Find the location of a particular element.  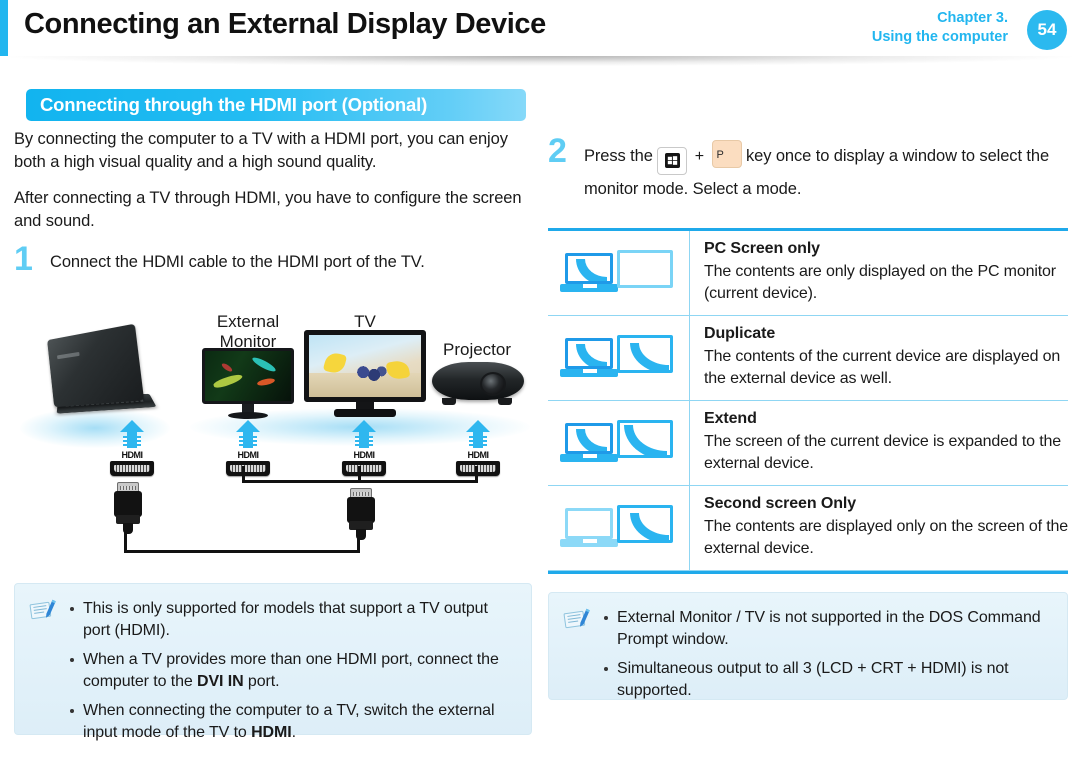

pc-screen-only-icon is located at coordinates (619, 273).